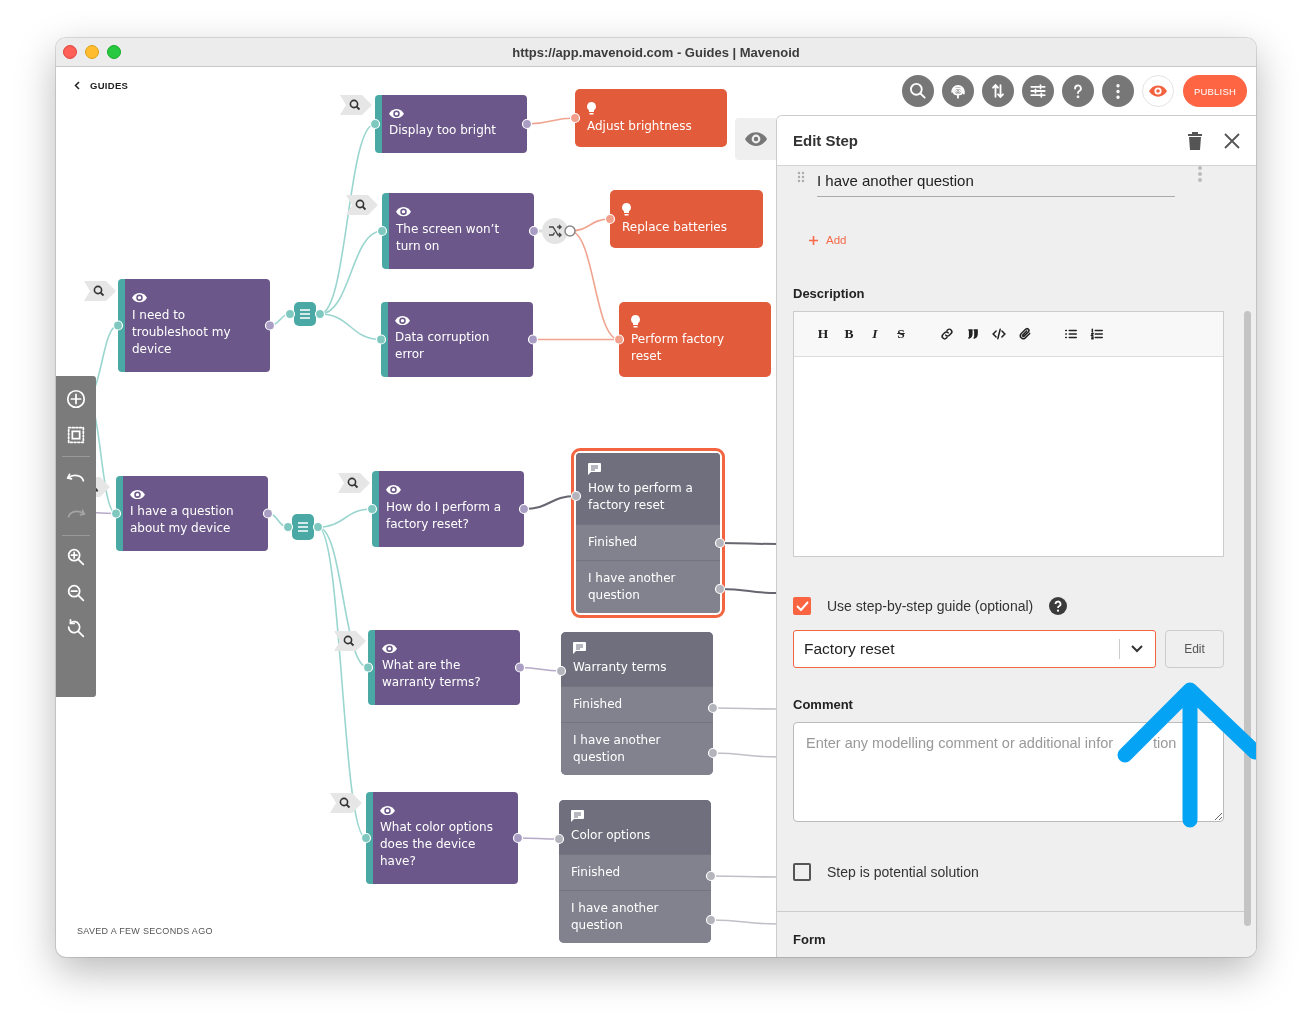  I want to click on question-node: I need to troubleshoot my device, so click(194, 325).